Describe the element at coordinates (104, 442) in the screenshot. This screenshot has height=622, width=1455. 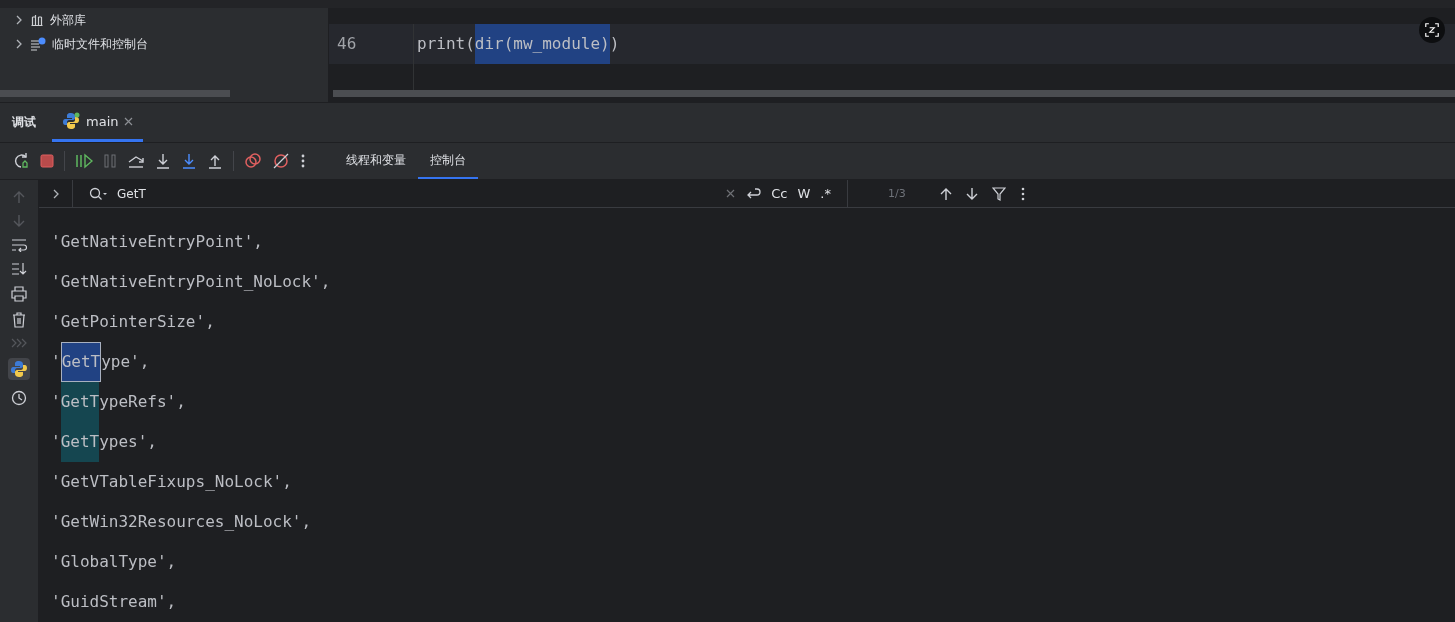
I see `console-line: 'GetTypes',` at that location.